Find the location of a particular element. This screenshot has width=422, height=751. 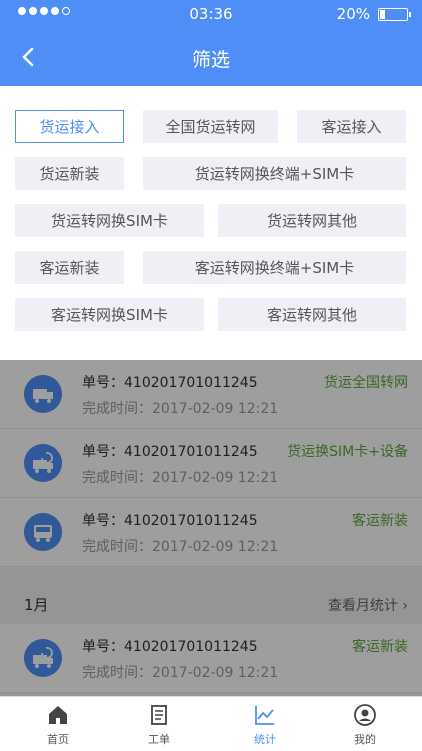

filter-chip: 货运转网换终端+SIM卡 is located at coordinates (274, 173).